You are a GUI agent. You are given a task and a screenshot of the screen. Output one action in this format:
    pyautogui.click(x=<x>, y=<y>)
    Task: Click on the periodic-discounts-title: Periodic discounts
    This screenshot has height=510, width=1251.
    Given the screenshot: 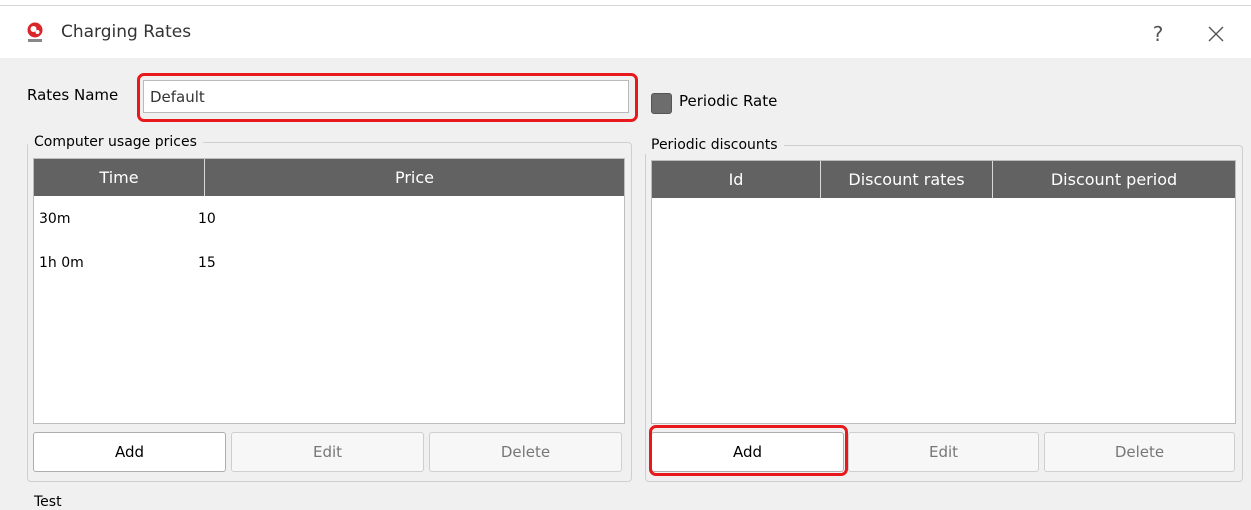 What is the action you would take?
    pyautogui.click(x=714, y=145)
    